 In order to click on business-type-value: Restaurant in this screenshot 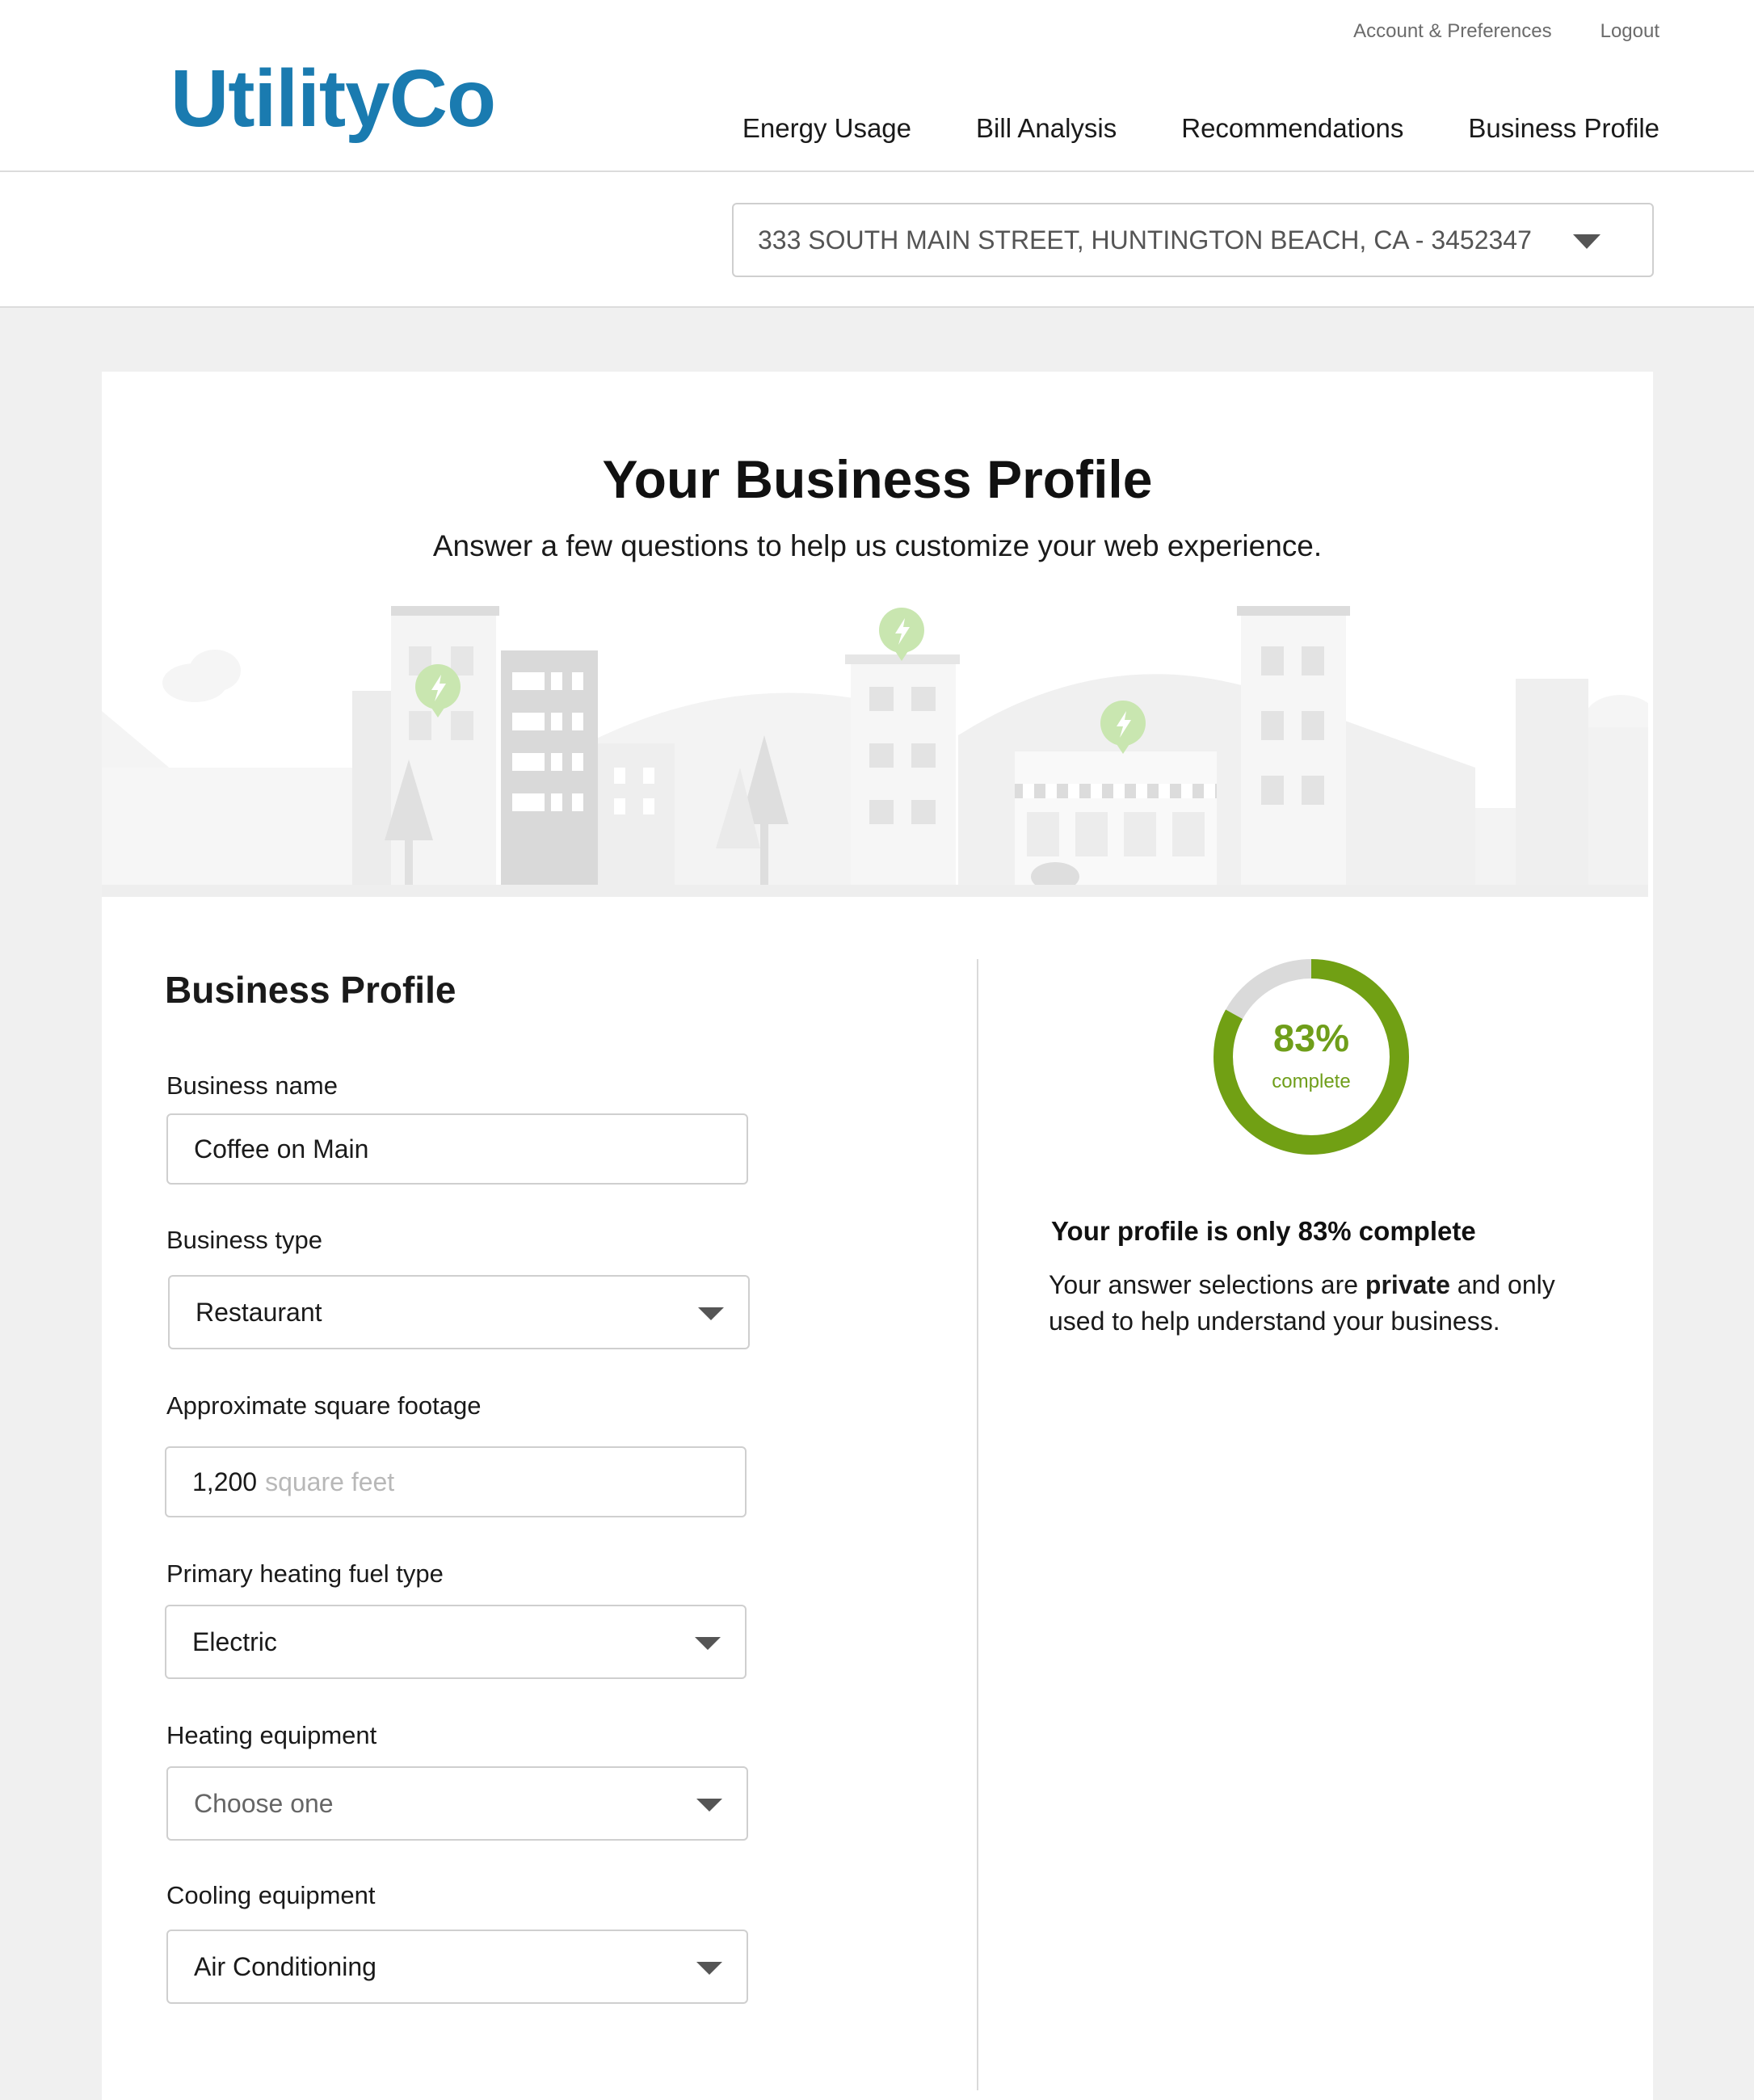, I will do `click(259, 1312)`.